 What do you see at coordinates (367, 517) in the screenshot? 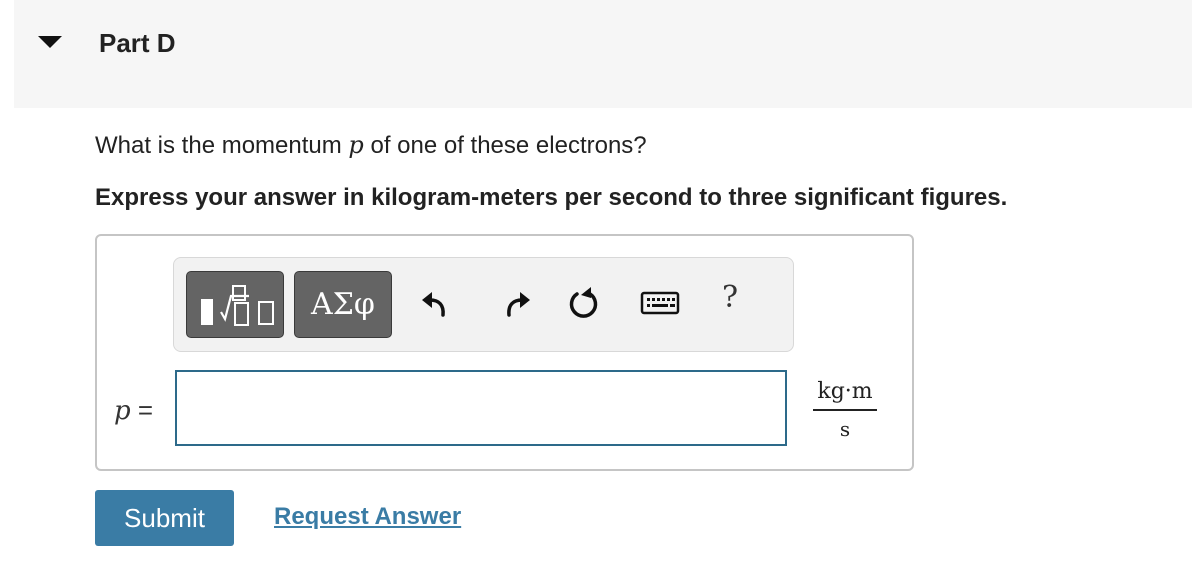
I see `request-answer-link: Request Answer` at bounding box center [367, 517].